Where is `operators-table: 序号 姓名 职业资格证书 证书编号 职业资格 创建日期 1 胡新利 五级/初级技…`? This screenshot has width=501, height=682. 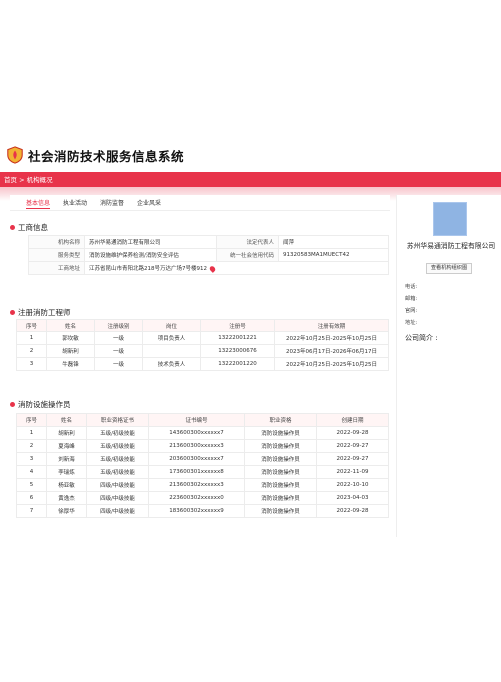 operators-table: 序号 姓名 职业资格证书 证书编号 职业资格 创建日期 1 胡新利 五级/初级技… is located at coordinates (202, 465).